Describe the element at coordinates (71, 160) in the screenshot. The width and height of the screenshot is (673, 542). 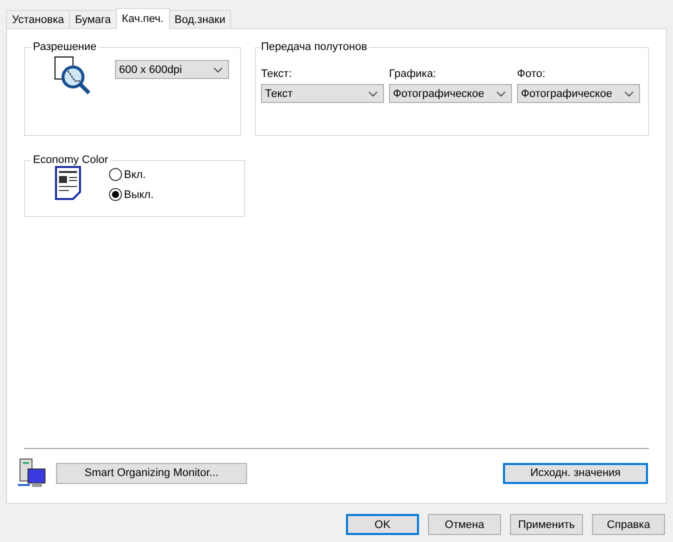
I see `group-title: Economy Color` at that location.